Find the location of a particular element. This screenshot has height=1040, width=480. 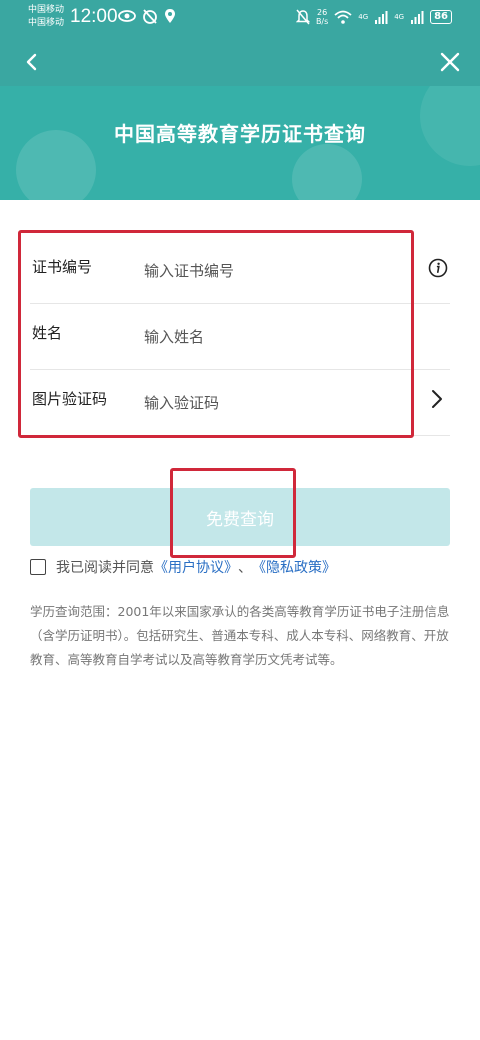

net-speed: 26 B/s is located at coordinates (322, 17).